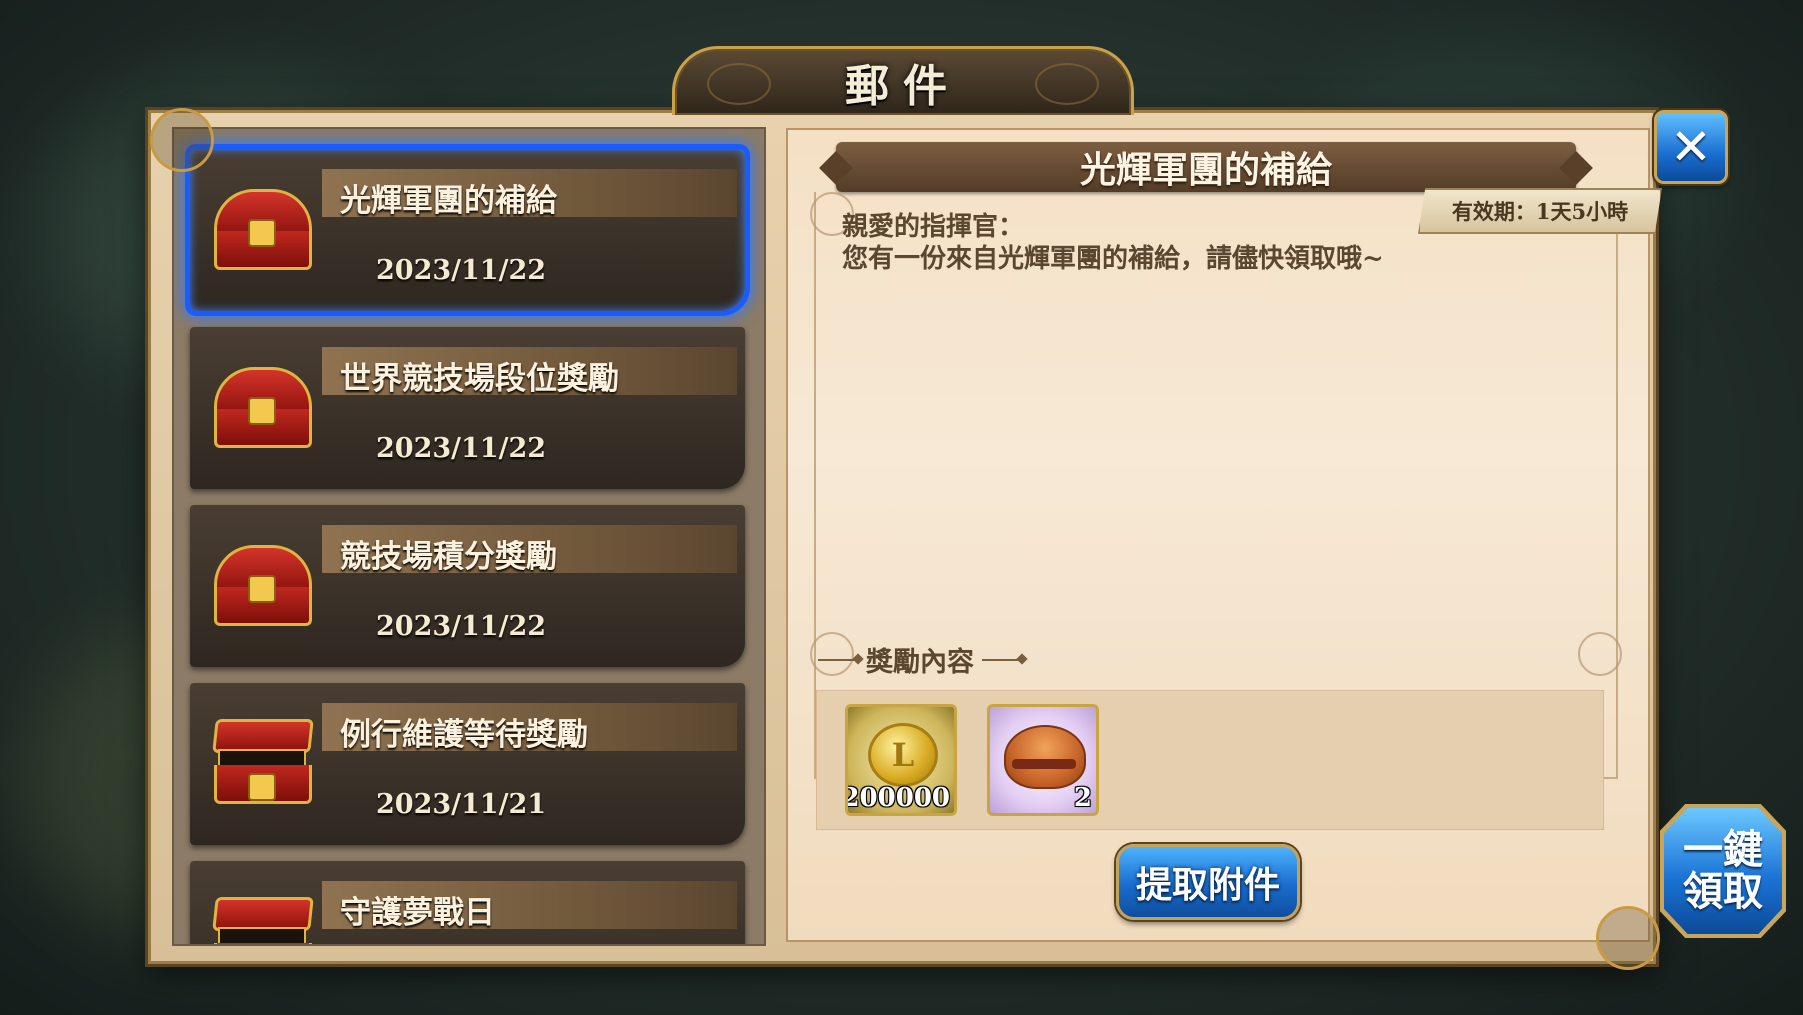 The image size is (1803, 1015). What do you see at coordinates (1045, 757) in the screenshot?
I see `burger-icon` at bounding box center [1045, 757].